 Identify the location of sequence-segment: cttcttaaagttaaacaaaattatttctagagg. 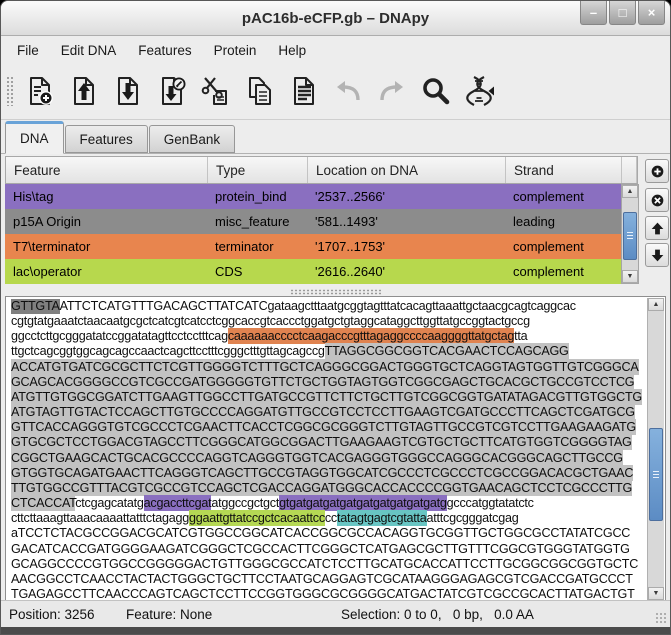
(100, 518).